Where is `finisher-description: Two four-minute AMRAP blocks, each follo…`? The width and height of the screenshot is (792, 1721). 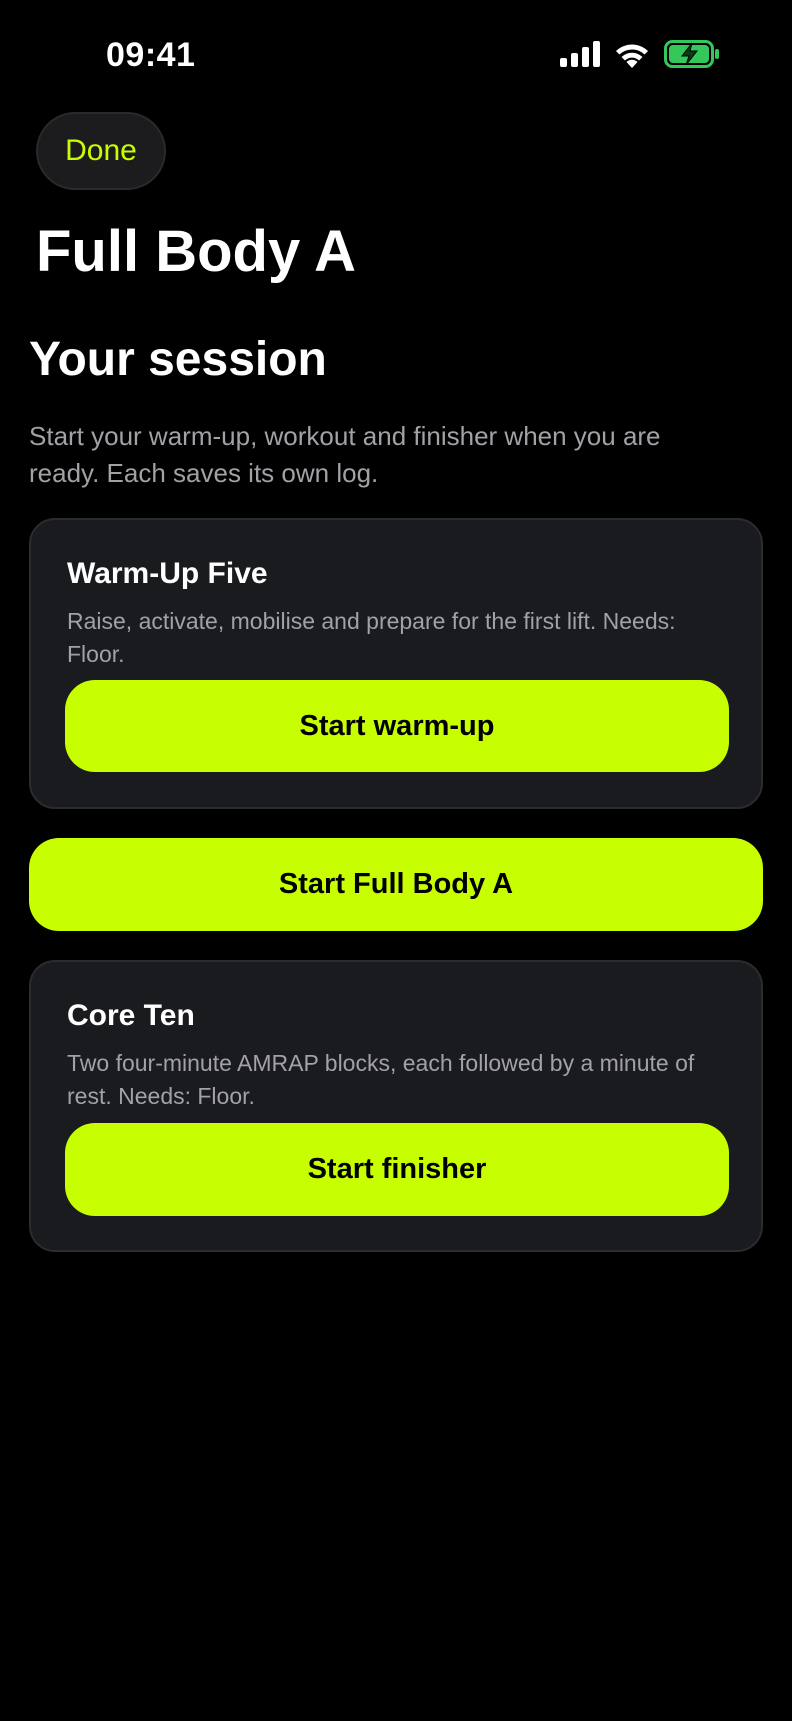
finisher-description: Two four-minute AMRAP blocks, each follo… is located at coordinates (381, 1079).